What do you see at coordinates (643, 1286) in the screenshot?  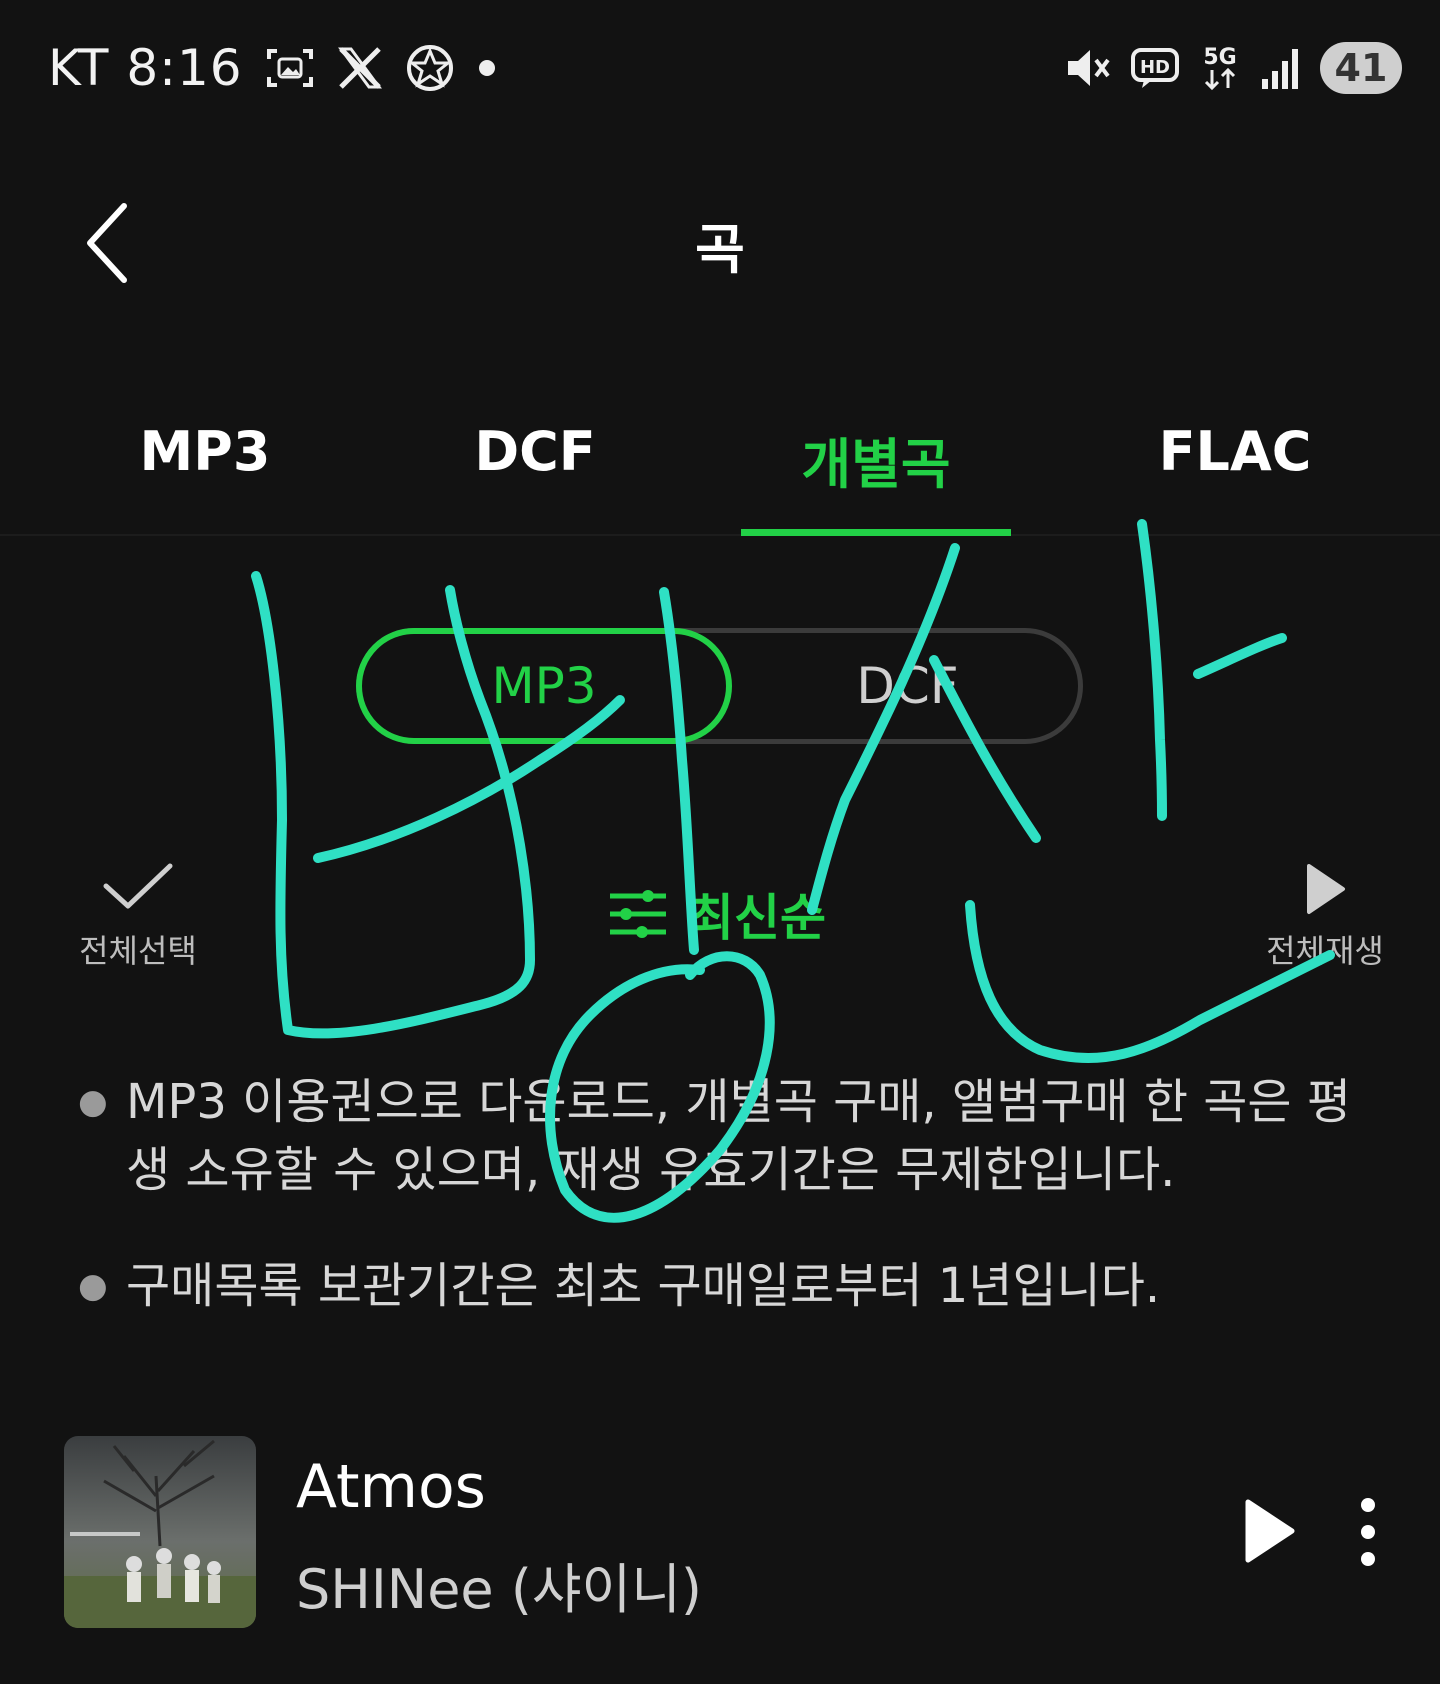 I see `notice-text: 구매목록 보관기간은 최초 구매일로부터 1년입니다.` at bounding box center [643, 1286].